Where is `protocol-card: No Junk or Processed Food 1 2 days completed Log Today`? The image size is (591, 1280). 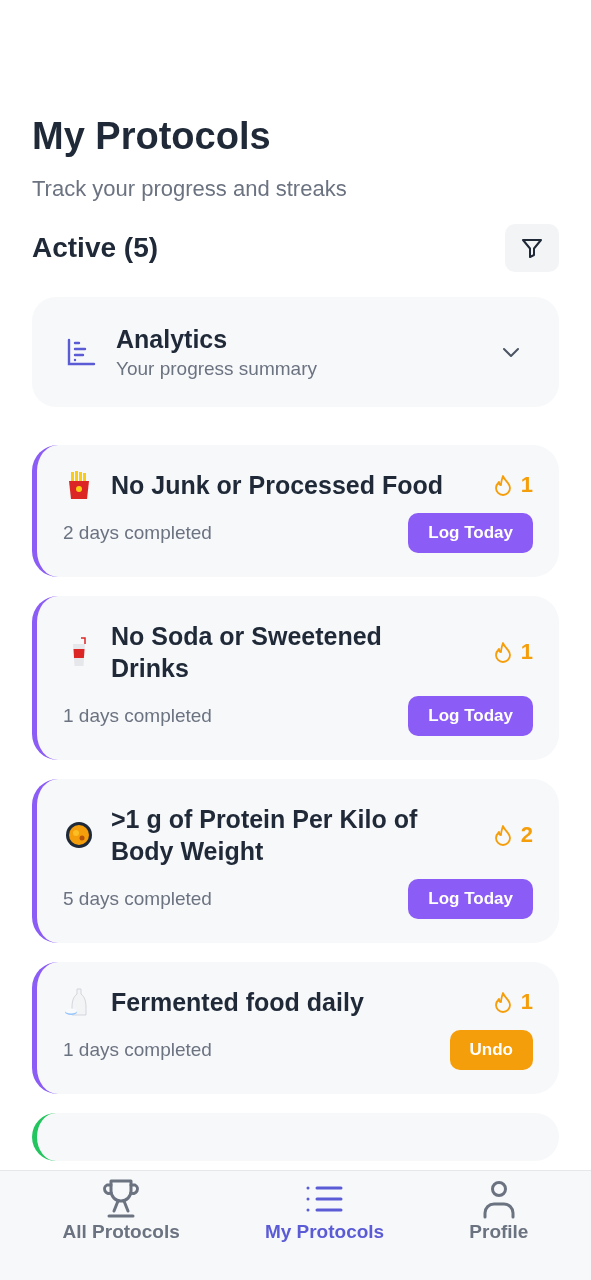
protocol-card: No Junk or Processed Food 1 2 days completed Log Today is located at coordinates (295, 511).